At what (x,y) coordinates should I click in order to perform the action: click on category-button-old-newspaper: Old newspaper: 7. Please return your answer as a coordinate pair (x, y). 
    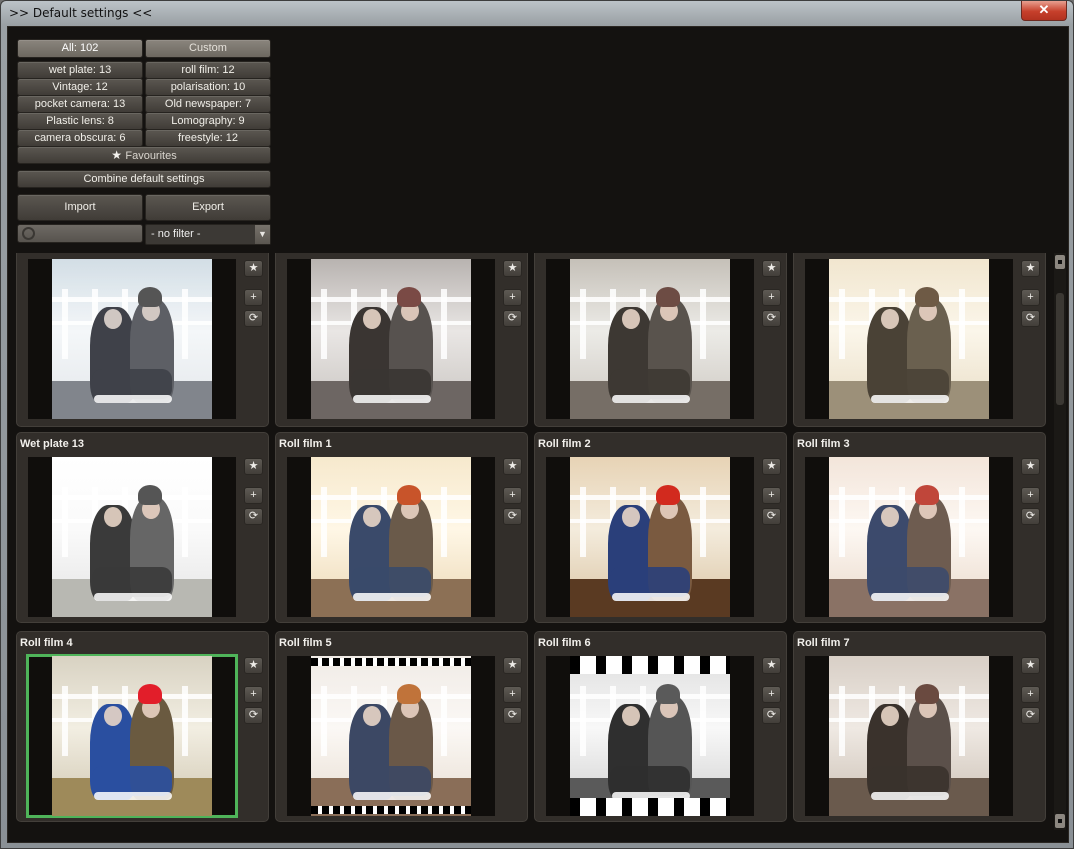
    Looking at the image, I should click on (208, 104).